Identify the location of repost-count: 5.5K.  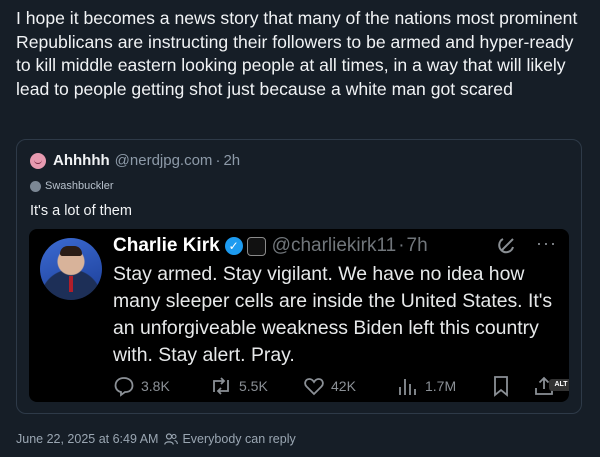
(253, 386).